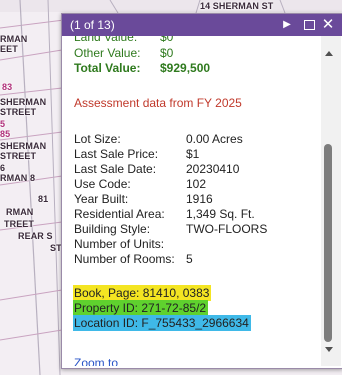 This screenshot has width=342, height=375. I want to click on popup-feature-count: (1 of 13), so click(92, 25).